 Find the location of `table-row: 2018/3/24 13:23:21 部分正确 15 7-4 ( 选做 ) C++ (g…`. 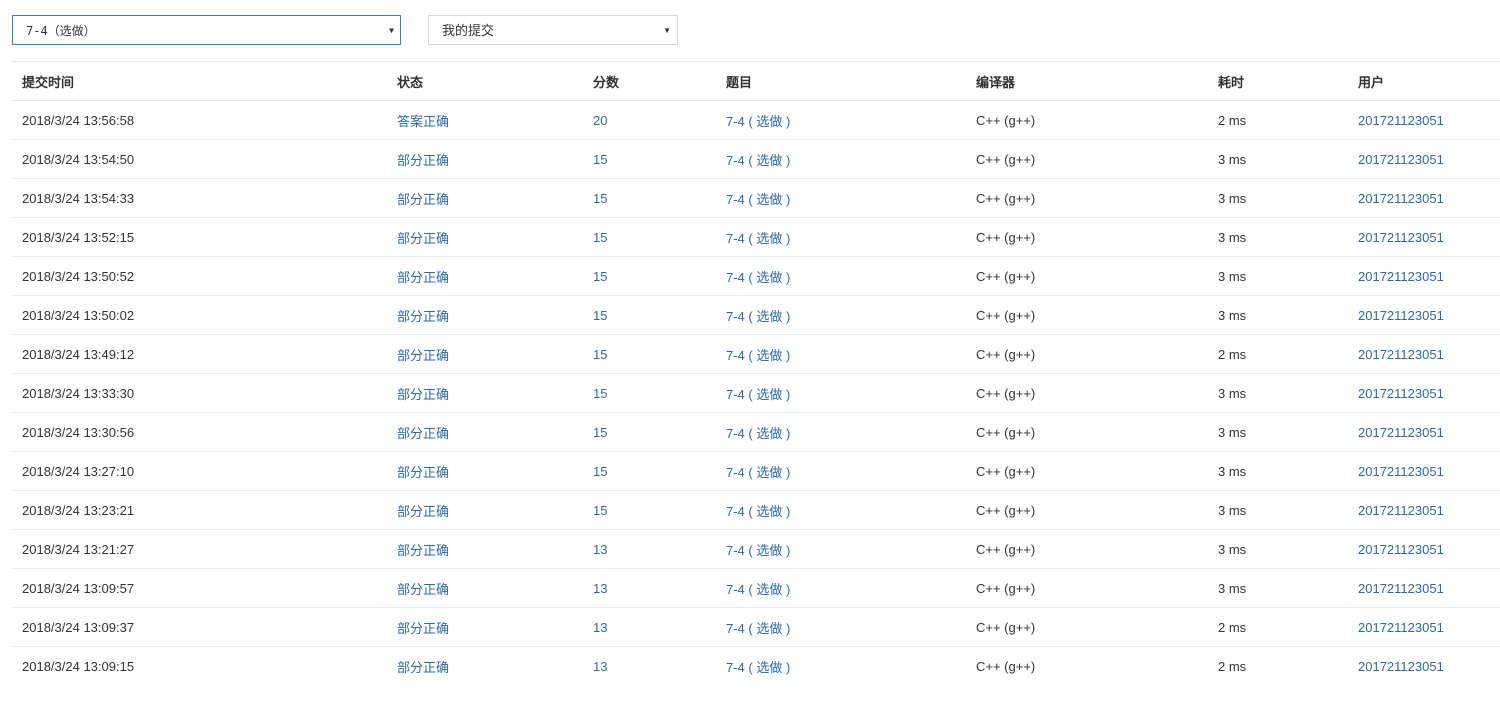

table-row: 2018/3/24 13:23:21 部分正确 15 7-4 ( 选做 ) C++ (g… is located at coordinates (756, 510).